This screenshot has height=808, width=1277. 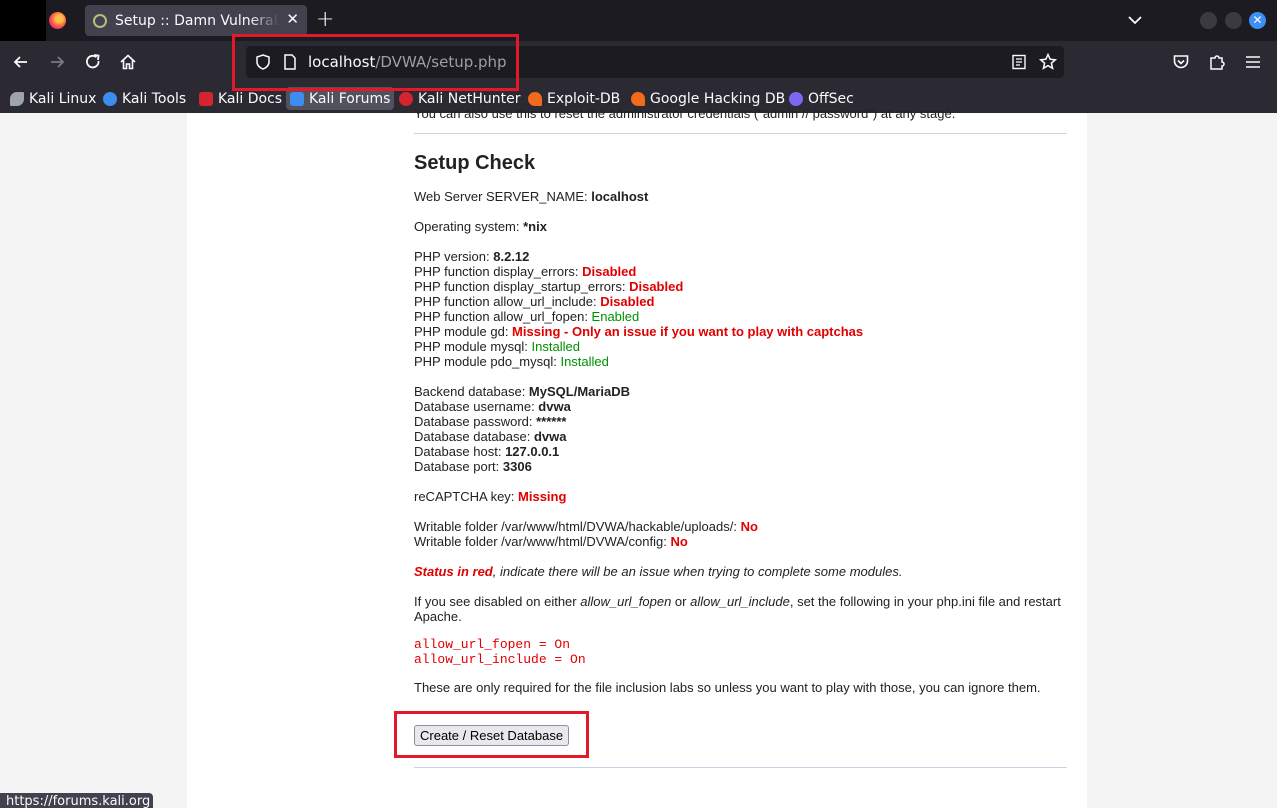 I want to click on back-icon, so click(x=21, y=62).